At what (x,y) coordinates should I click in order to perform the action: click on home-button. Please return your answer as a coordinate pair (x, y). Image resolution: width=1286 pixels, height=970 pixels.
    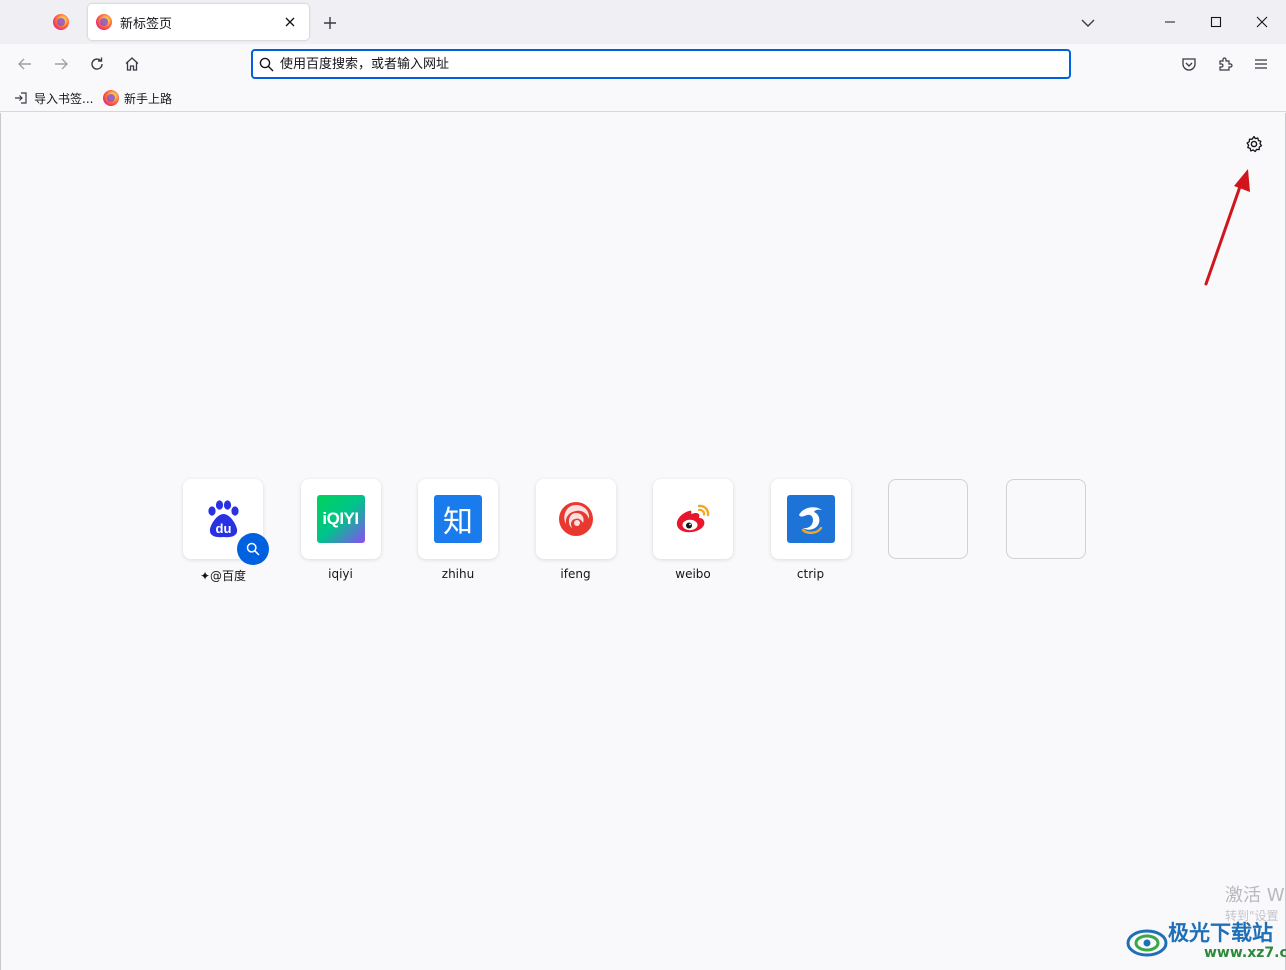
    Looking at the image, I should click on (132, 64).